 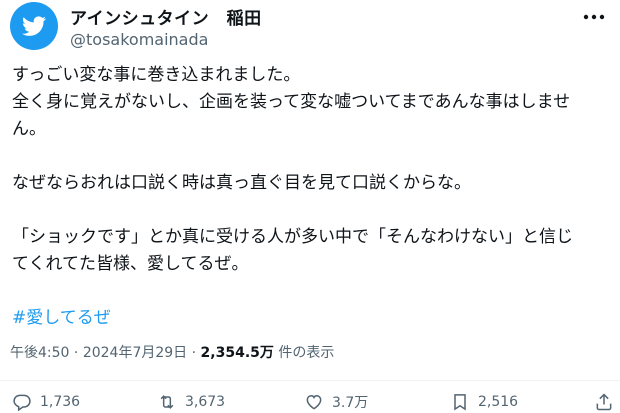 I want to click on repost-count: 3,673, so click(x=205, y=402).